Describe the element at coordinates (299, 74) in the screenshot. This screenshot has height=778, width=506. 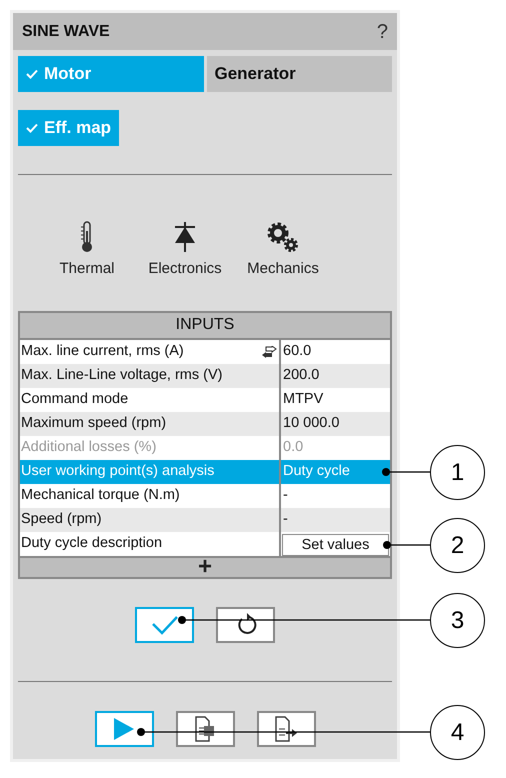
I see `mode-tab: Generator` at that location.